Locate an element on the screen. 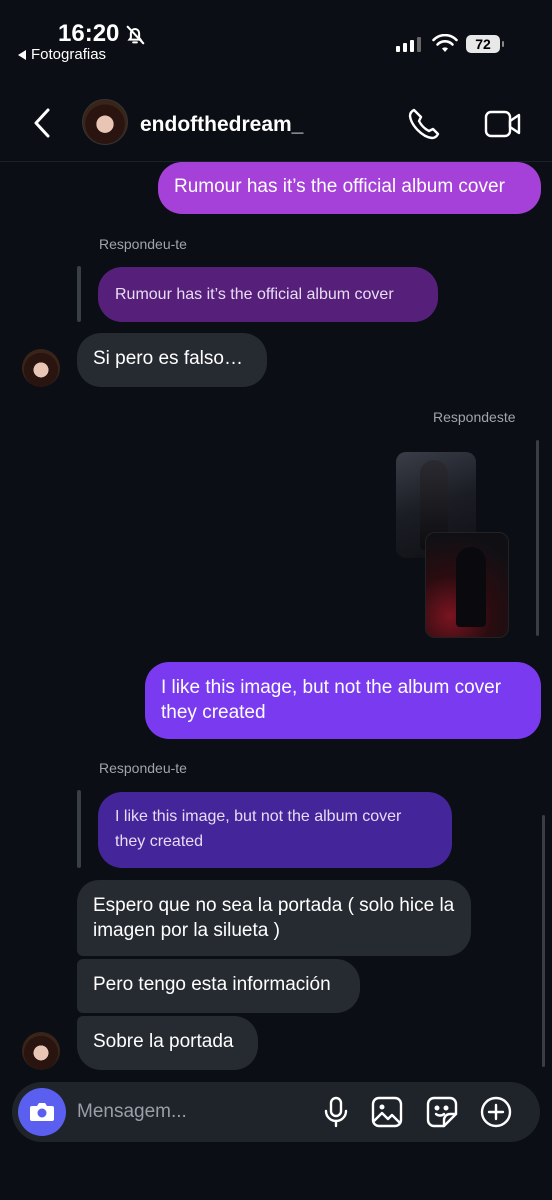  received-message: Sobre la portada is located at coordinates (167, 1043).